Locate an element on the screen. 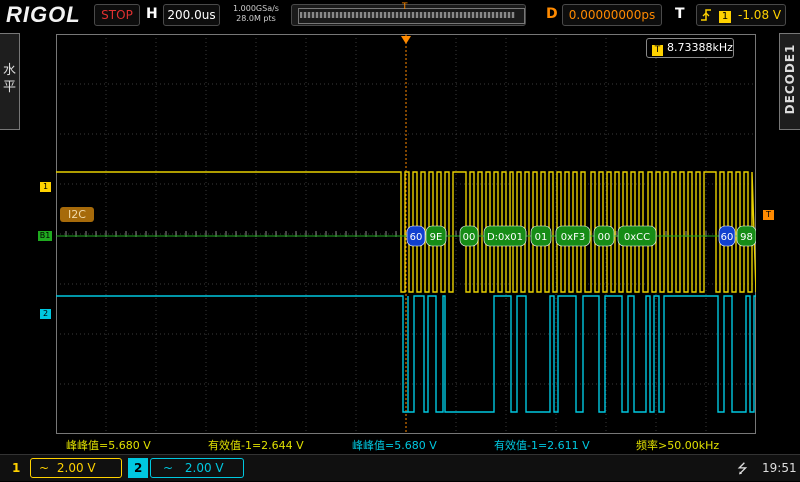 Image resolution: width=800 pixels, height=482 pixels. measurement-vpp-ch2: 峰峰值=5.680 V is located at coordinates (394, 445).